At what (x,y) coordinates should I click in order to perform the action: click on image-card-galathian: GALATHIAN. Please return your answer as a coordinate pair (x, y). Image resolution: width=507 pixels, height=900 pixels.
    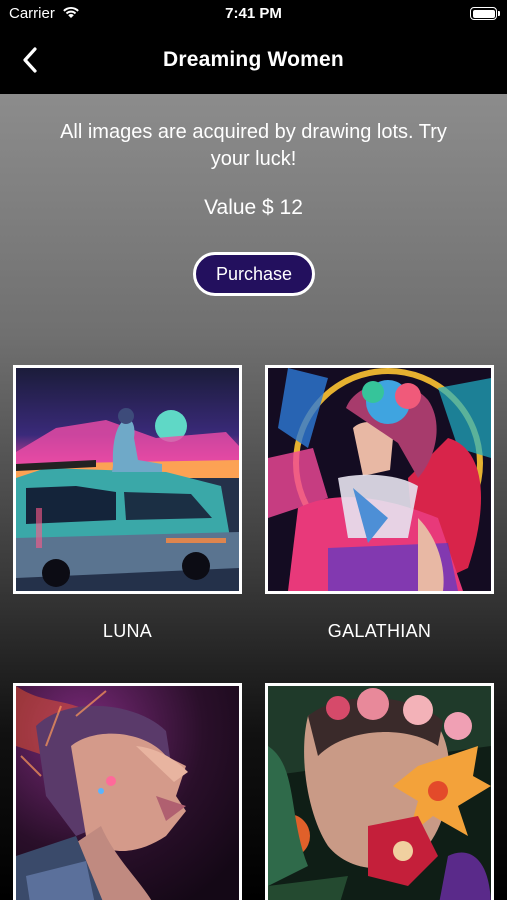
    Looking at the image, I should click on (379, 503).